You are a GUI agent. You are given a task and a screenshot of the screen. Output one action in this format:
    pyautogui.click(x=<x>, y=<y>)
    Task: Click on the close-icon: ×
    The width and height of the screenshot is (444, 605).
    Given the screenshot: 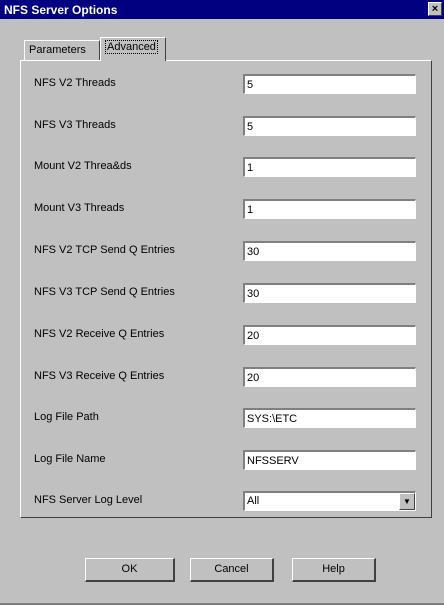 What is the action you would take?
    pyautogui.click(x=435, y=9)
    